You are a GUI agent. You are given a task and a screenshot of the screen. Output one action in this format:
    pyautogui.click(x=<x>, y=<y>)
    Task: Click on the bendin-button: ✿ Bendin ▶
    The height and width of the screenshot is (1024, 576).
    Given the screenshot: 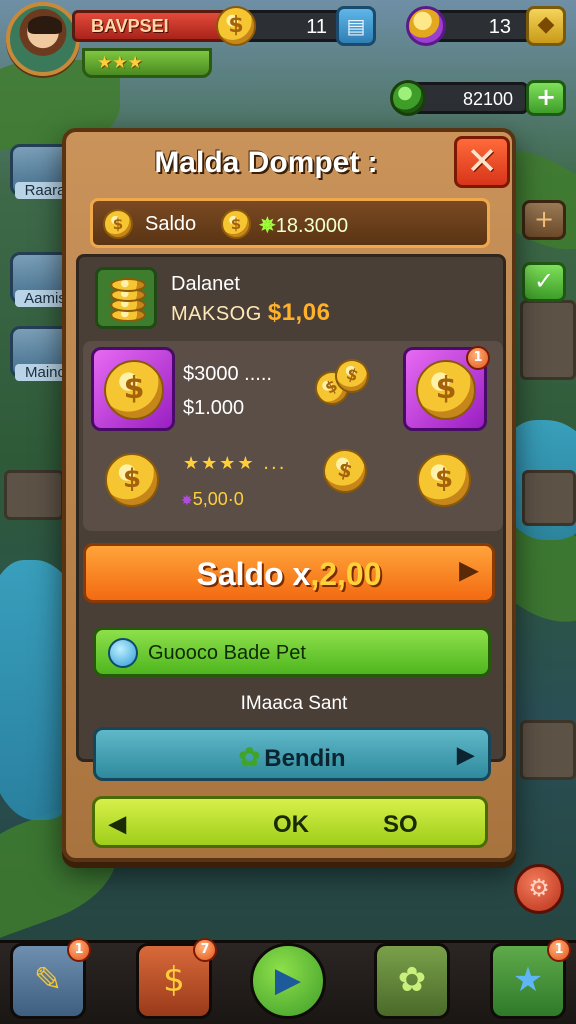 What is the action you would take?
    pyautogui.click(x=292, y=754)
    